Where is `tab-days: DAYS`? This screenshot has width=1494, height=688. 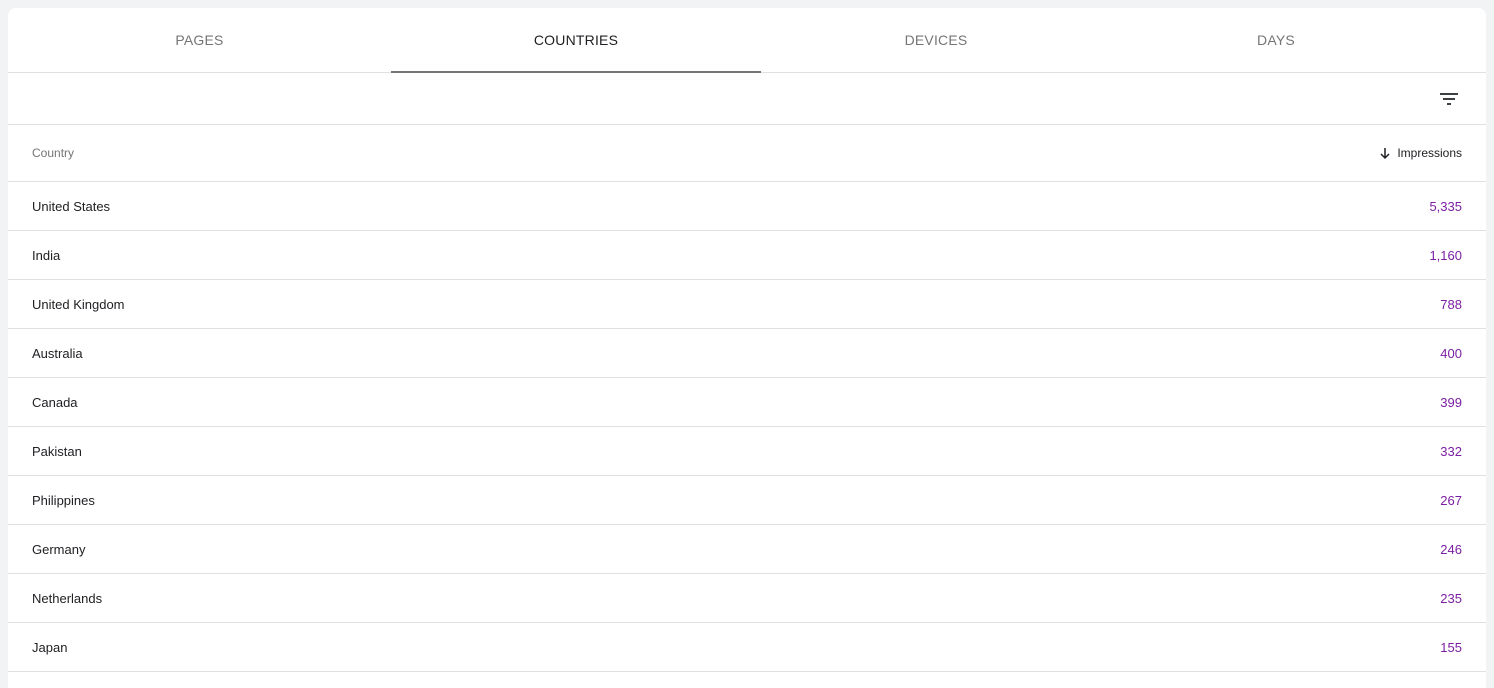
tab-days: DAYS is located at coordinates (1276, 40).